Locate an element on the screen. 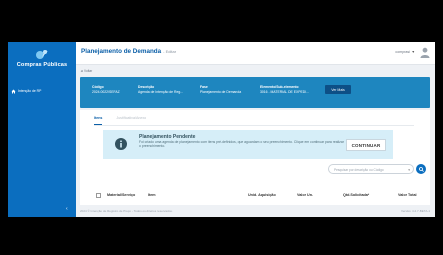 This screenshot has width=443, height=255. column-header: Item is located at coordinates (152, 195).